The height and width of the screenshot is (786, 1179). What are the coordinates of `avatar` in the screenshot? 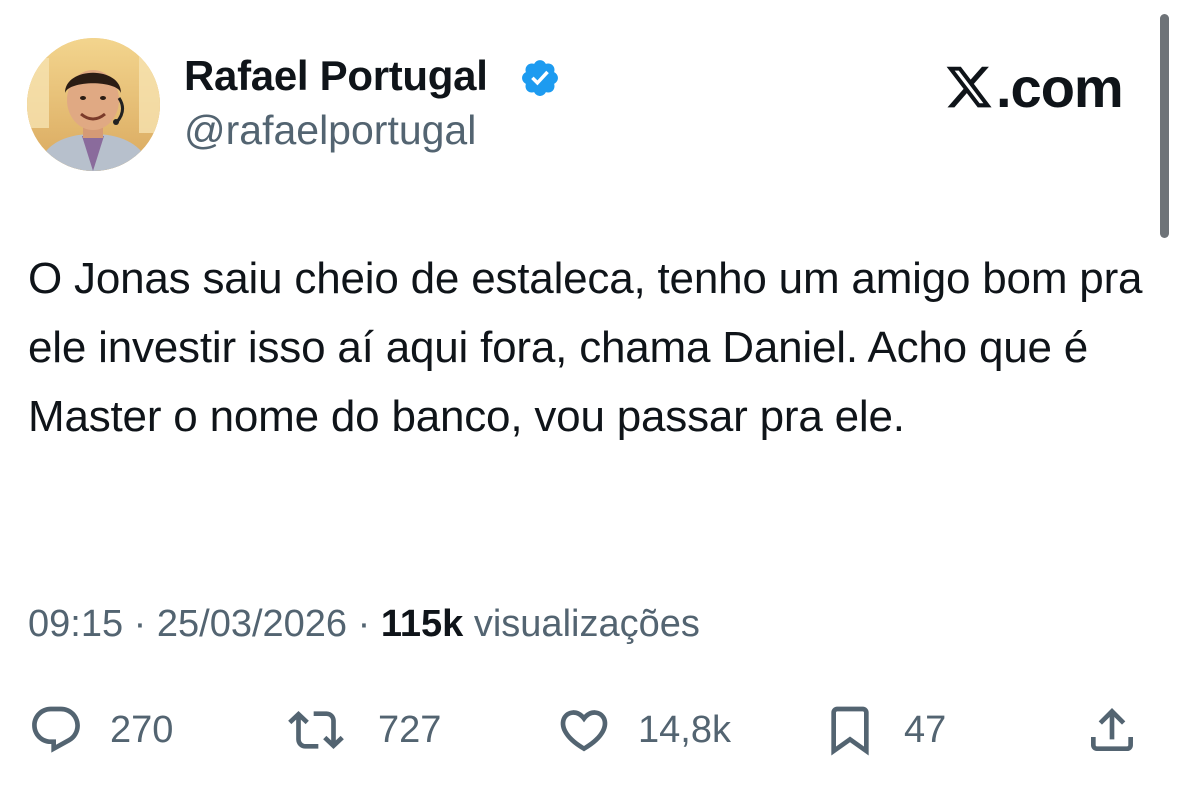 It's located at (93, 104).